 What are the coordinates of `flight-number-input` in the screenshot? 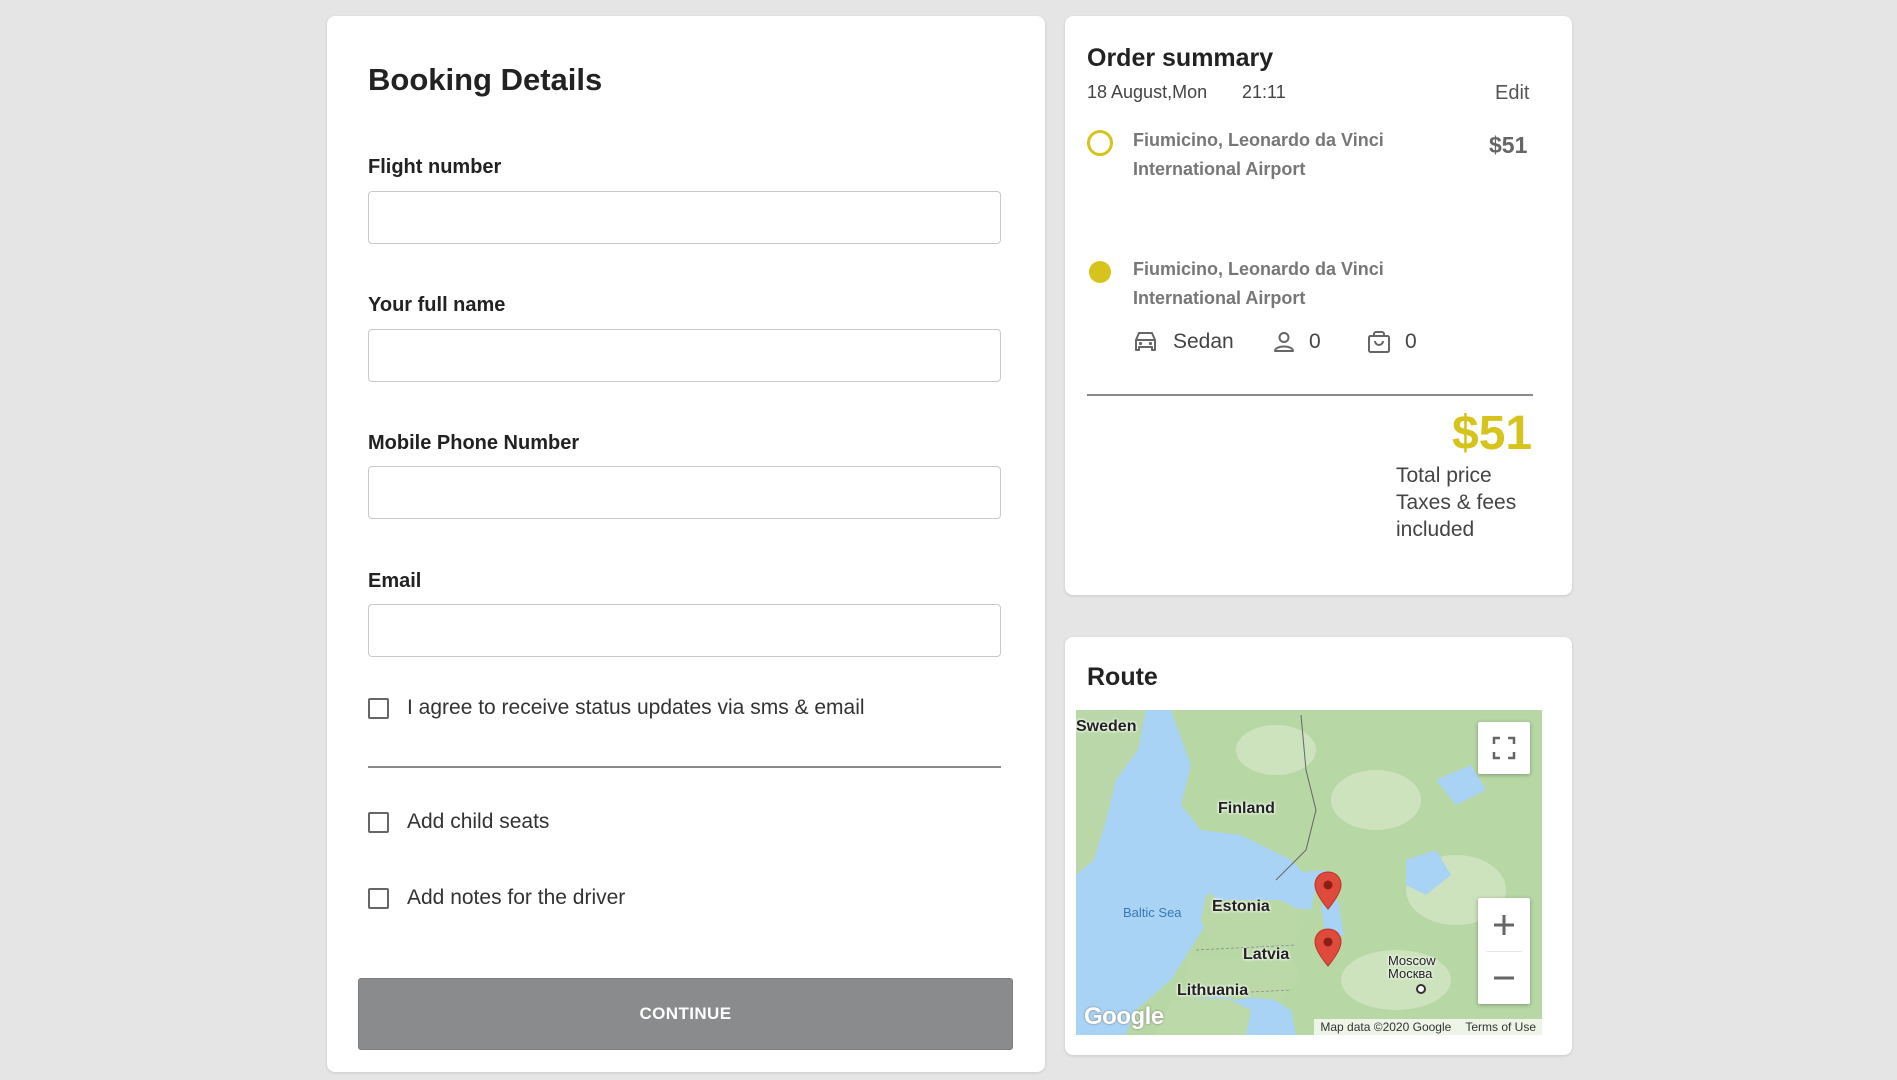 It's located at (684, 217).